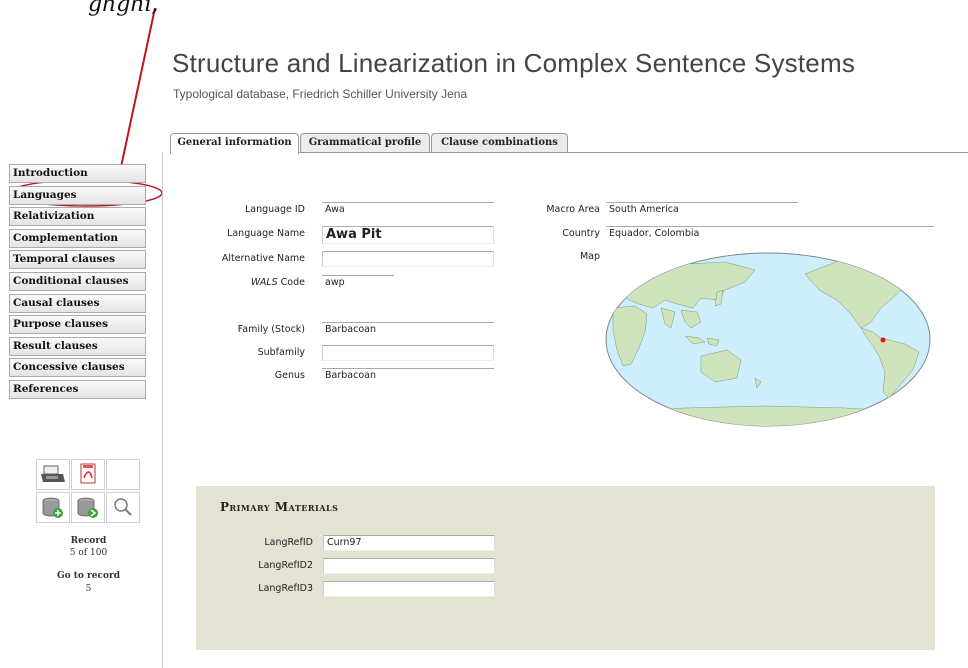 The height and width of the screenshot is (668, 968). I want to click on map-label: Map, so click(589, 256).